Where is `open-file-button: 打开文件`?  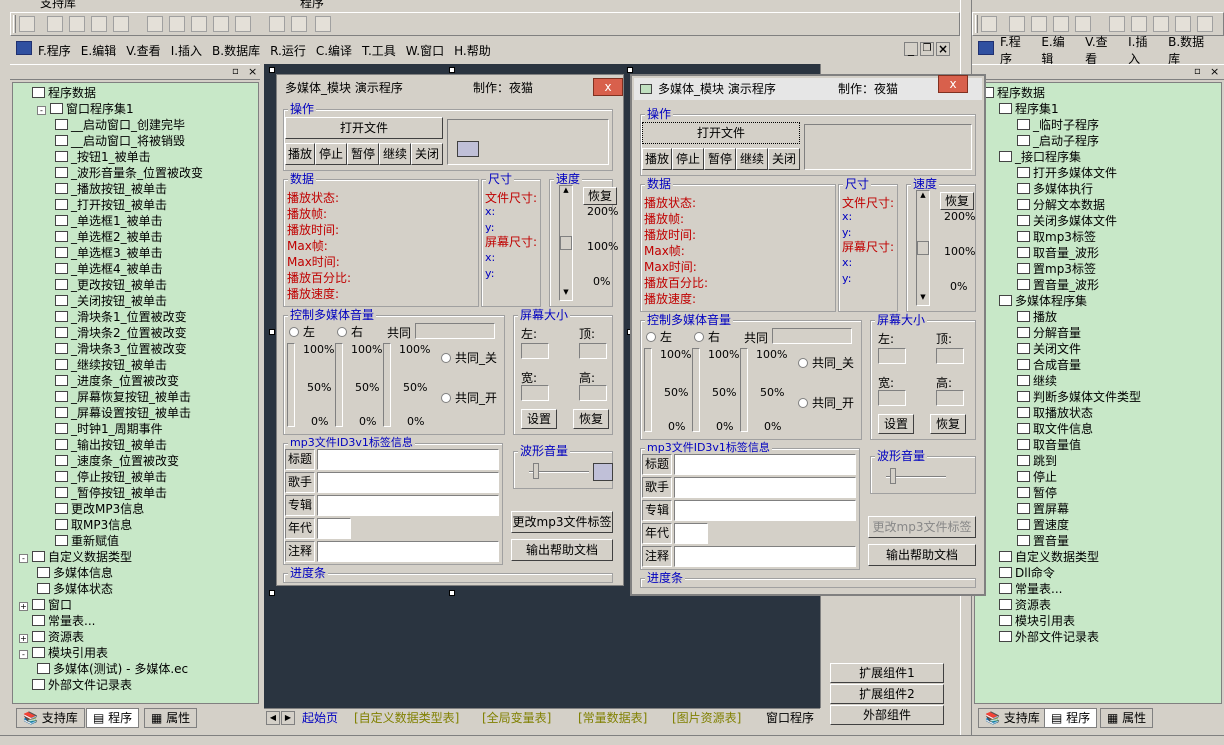 open-file-button: 打开文件 is located at coordinates (364, 128).